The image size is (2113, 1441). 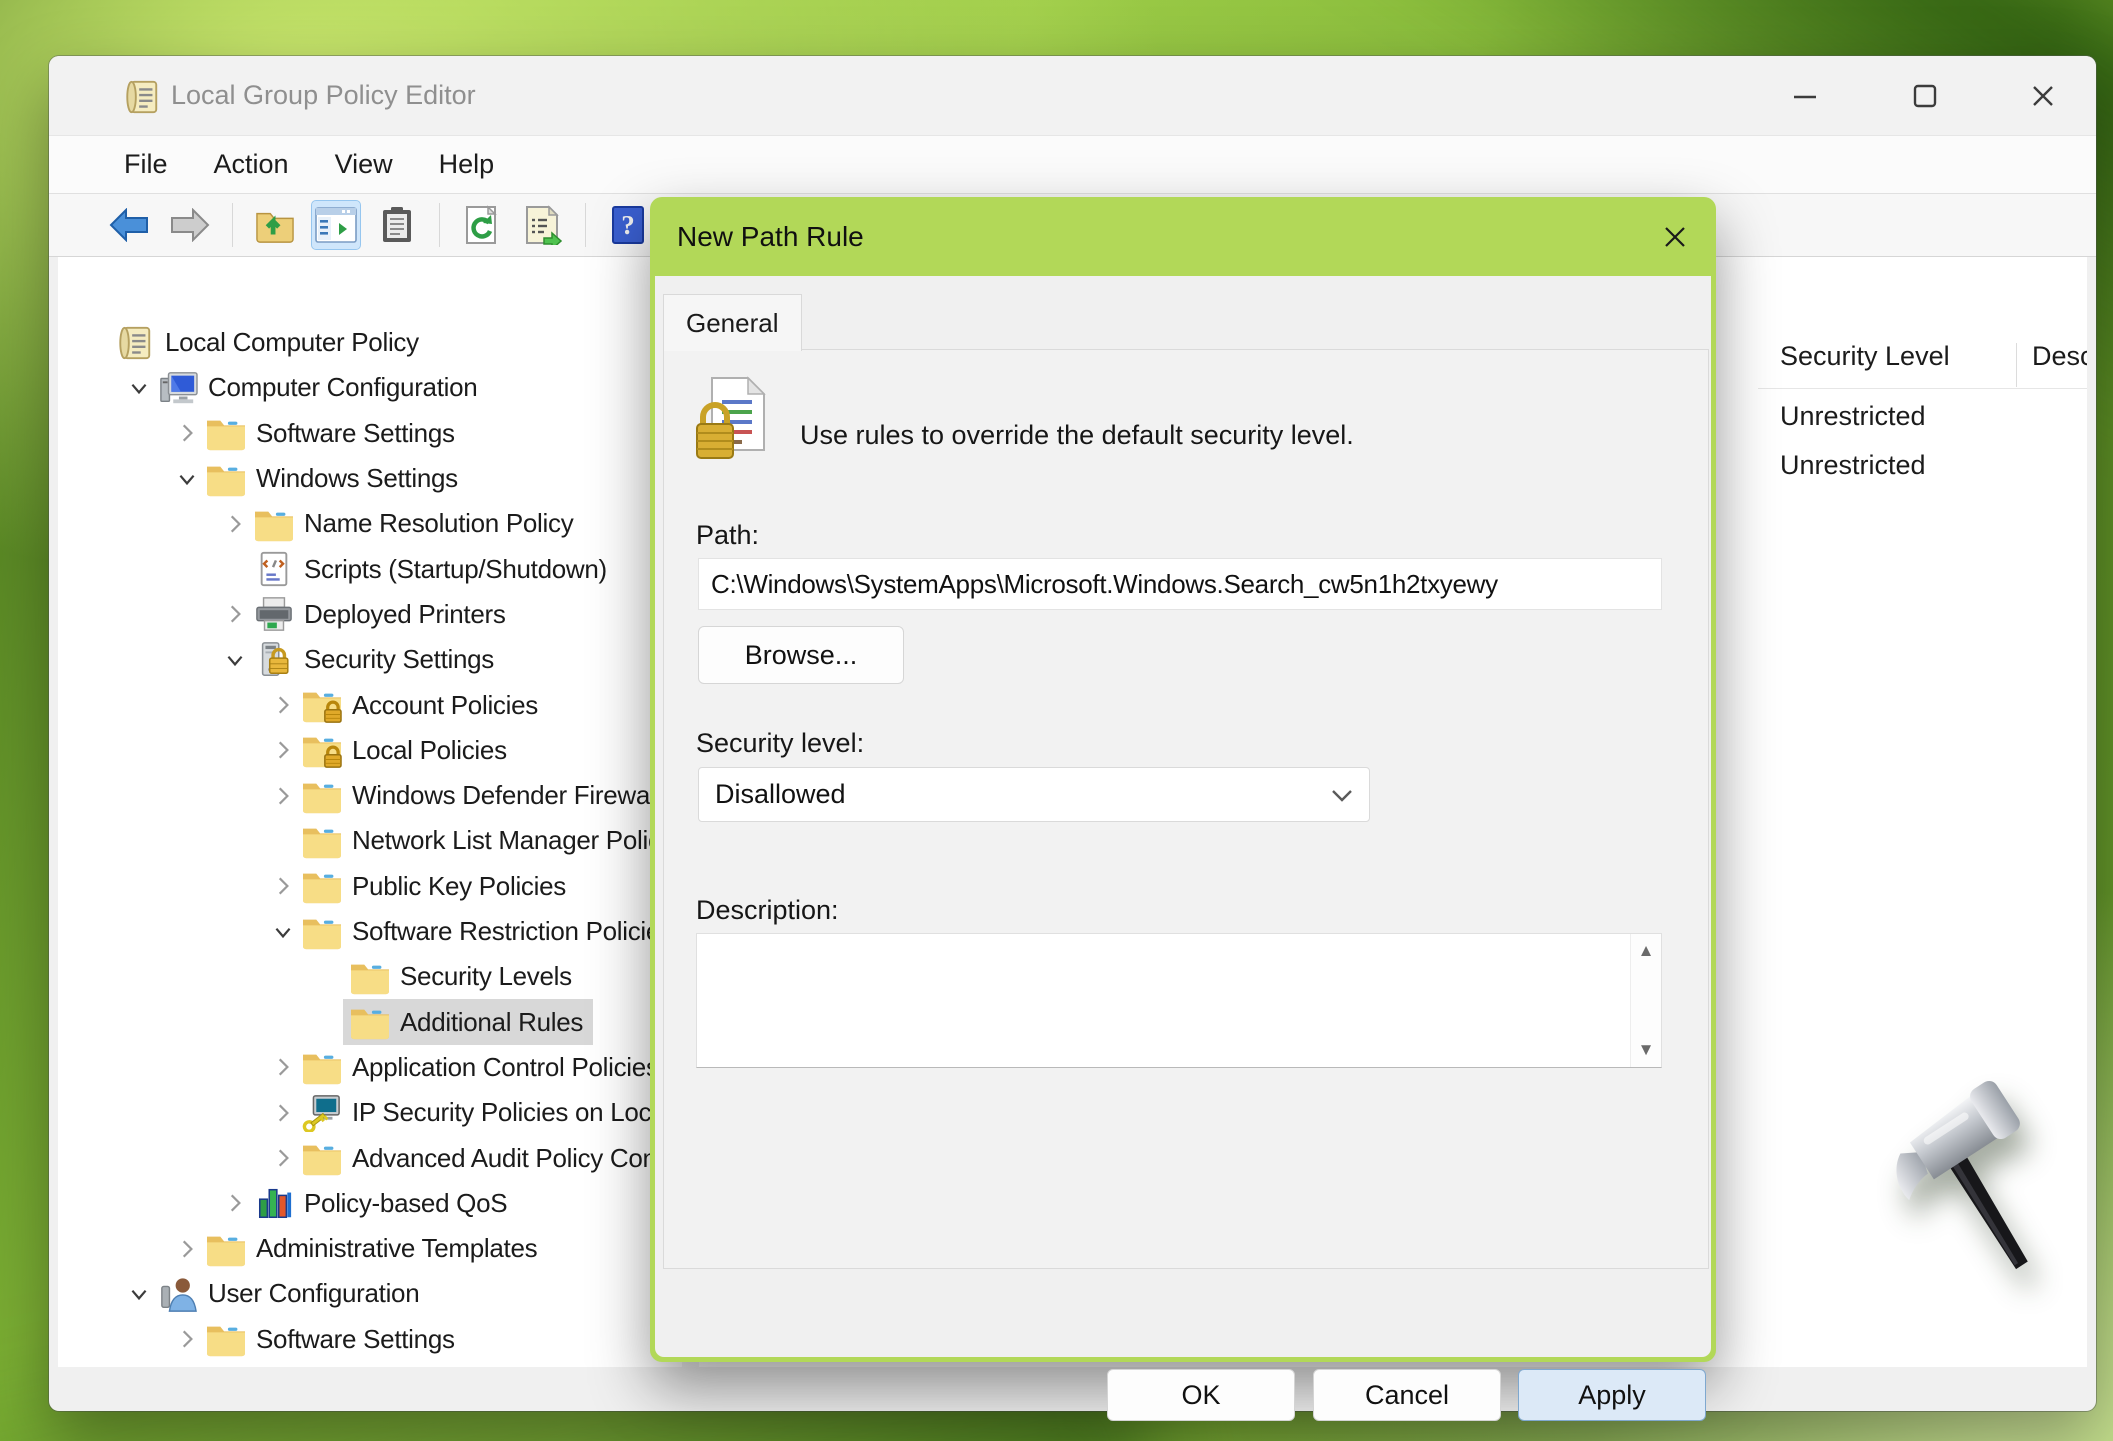 What do you see at coordinates (1201, 1395) in the screenshot?
I see `ok-button: OK` at bounding box center [1201, 1395].